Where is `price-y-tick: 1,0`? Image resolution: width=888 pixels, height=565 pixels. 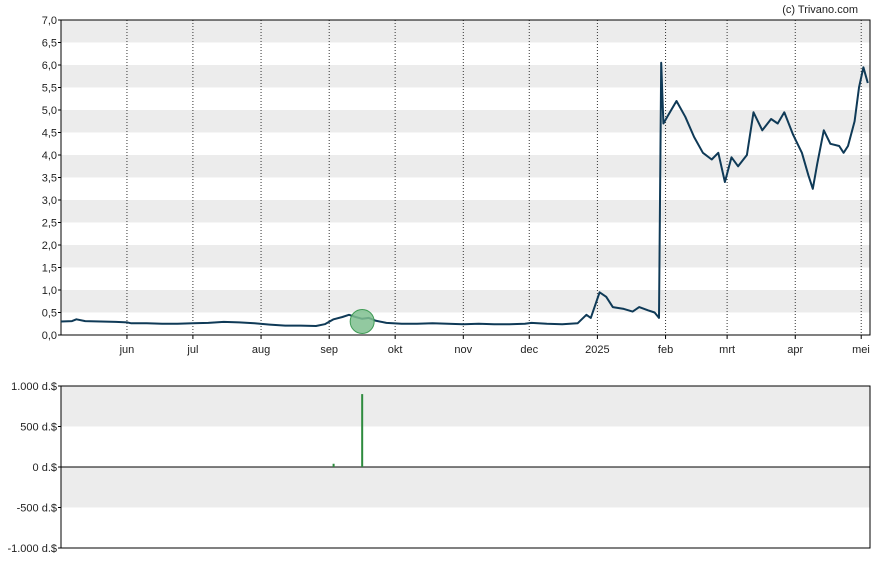
price-y-tick: 1,0 is located at coordinates (49, 291).